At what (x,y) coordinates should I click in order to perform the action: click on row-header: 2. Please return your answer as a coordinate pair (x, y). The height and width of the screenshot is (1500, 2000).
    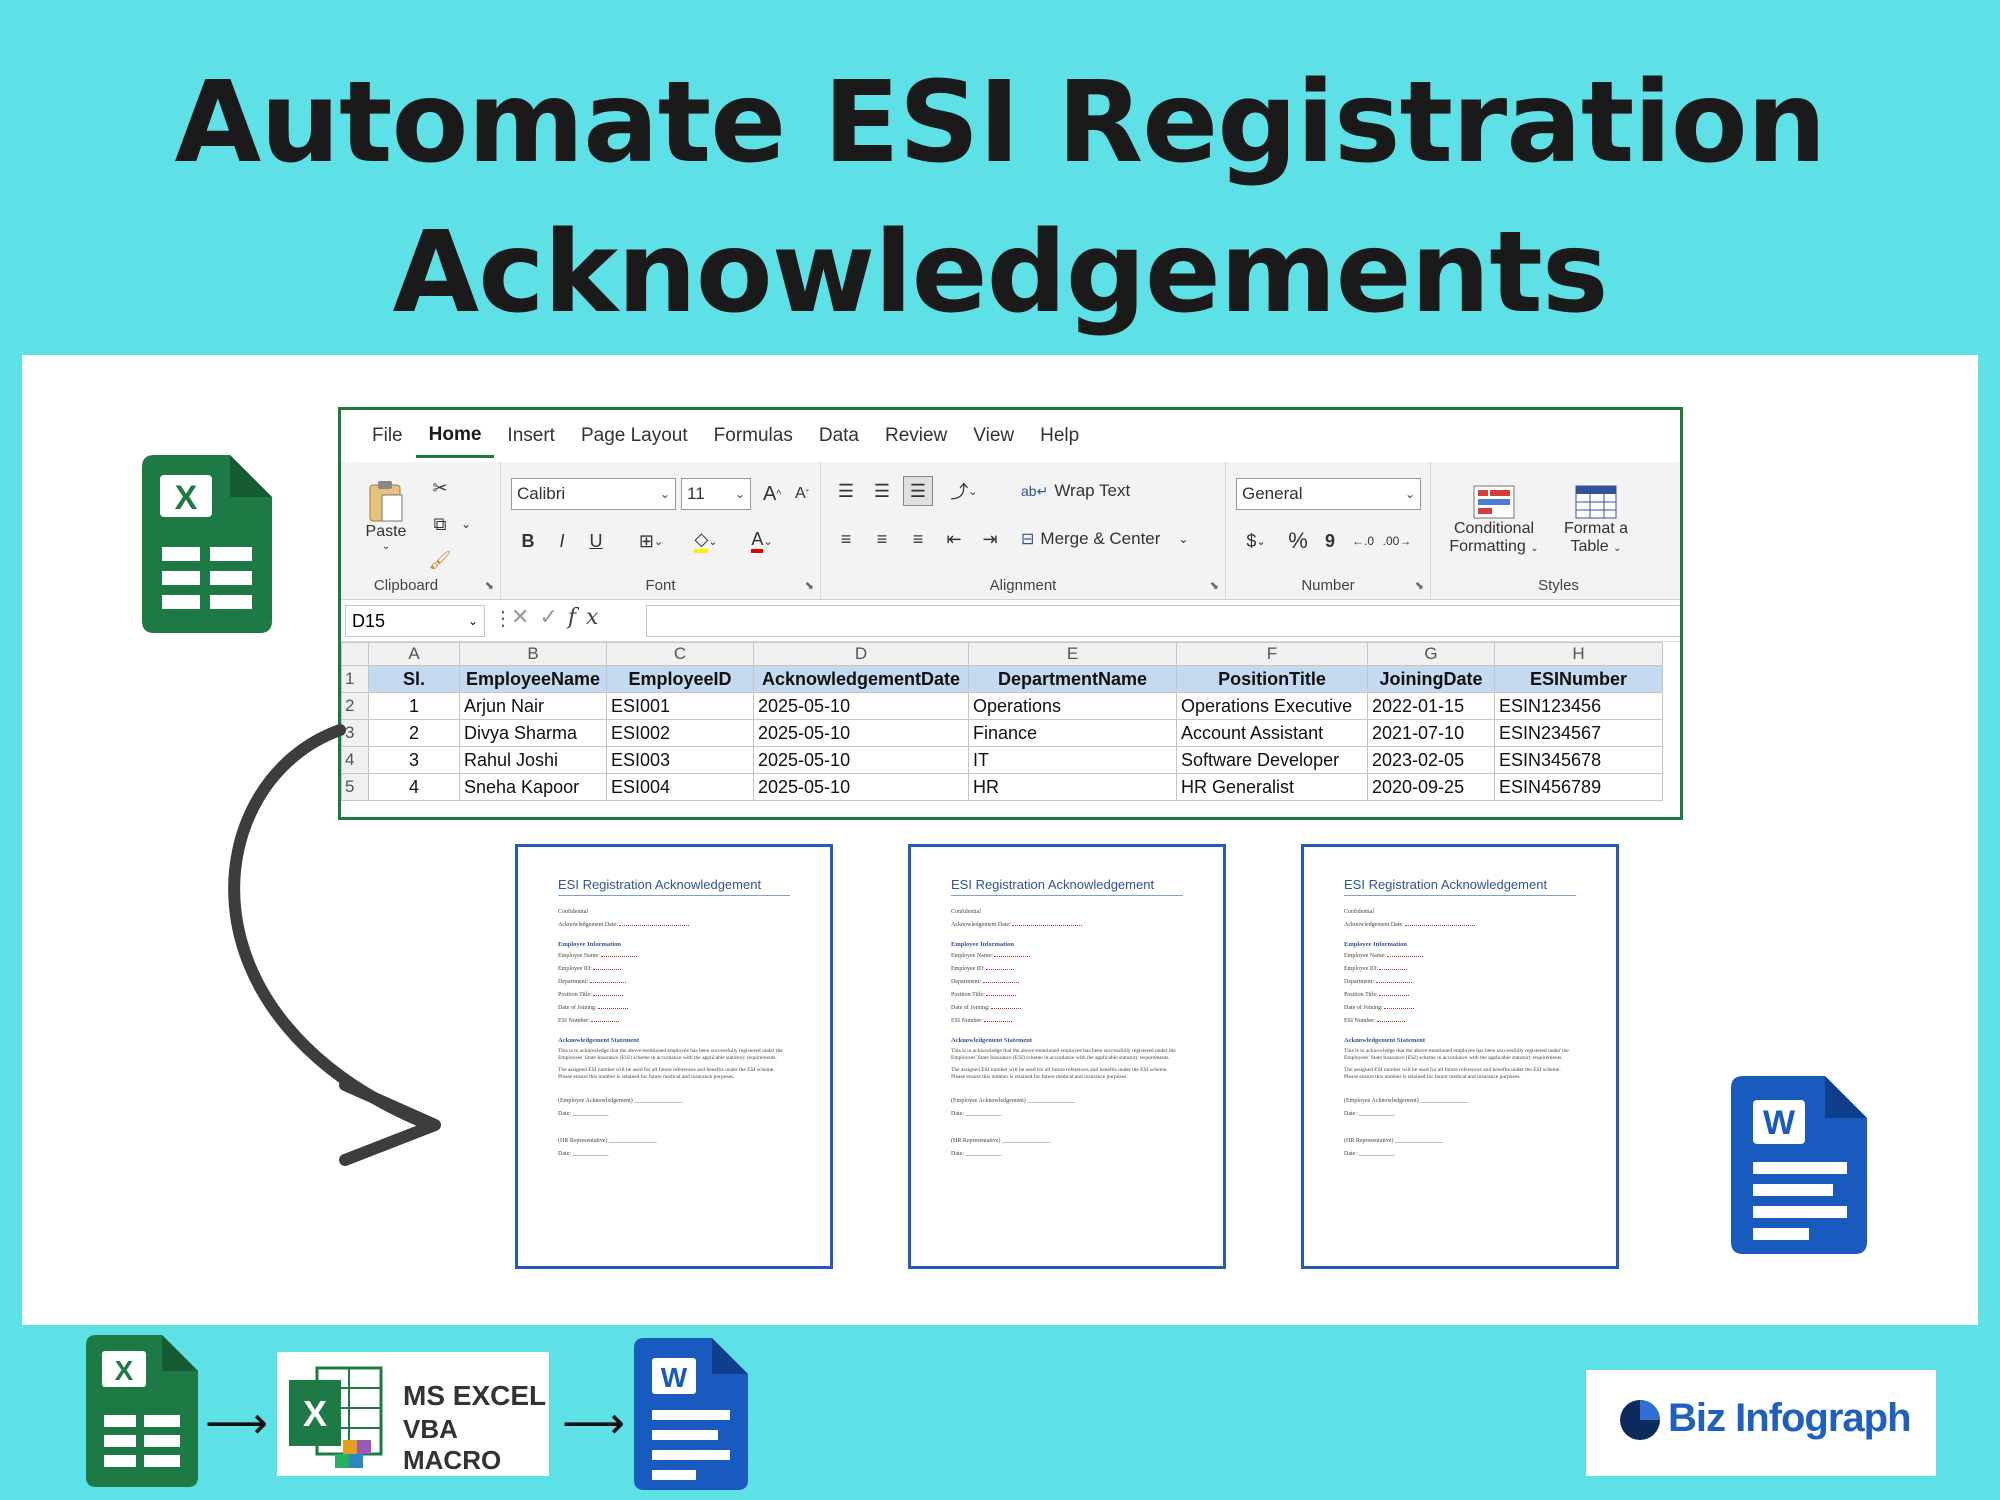
    Looking at the image, I should click on (355, 706).